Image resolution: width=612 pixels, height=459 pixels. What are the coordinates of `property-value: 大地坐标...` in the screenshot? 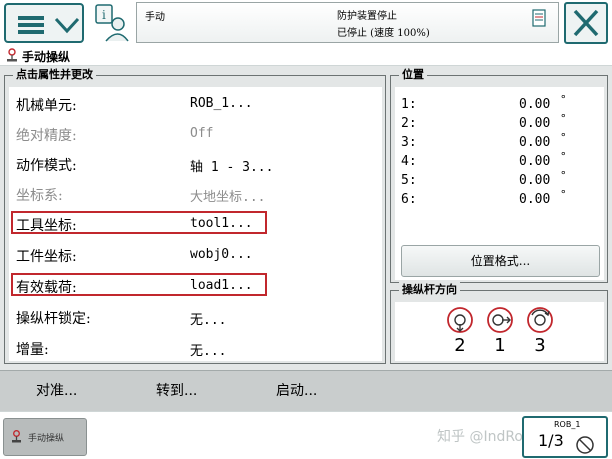 It's located at (228, 197).